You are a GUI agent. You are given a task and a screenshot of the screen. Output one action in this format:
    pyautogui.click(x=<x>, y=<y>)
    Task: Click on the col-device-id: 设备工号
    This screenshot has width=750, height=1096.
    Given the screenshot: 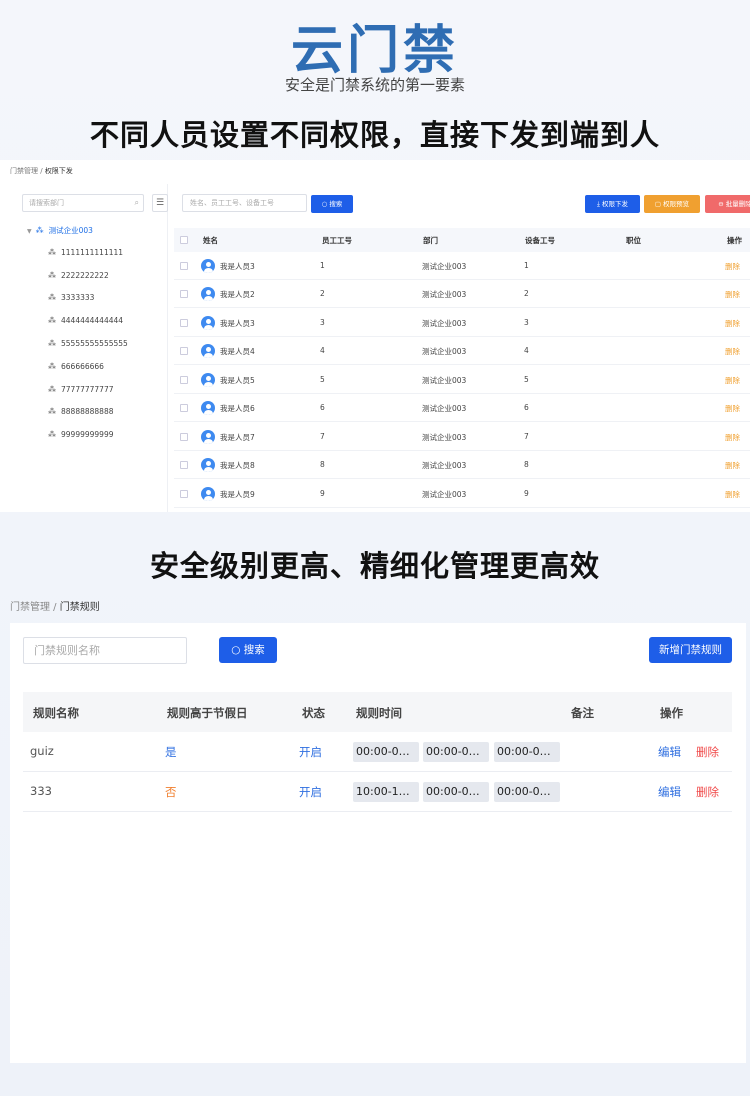 What is the action you would take?
    pyautogui.click(x=540, y=240)
    